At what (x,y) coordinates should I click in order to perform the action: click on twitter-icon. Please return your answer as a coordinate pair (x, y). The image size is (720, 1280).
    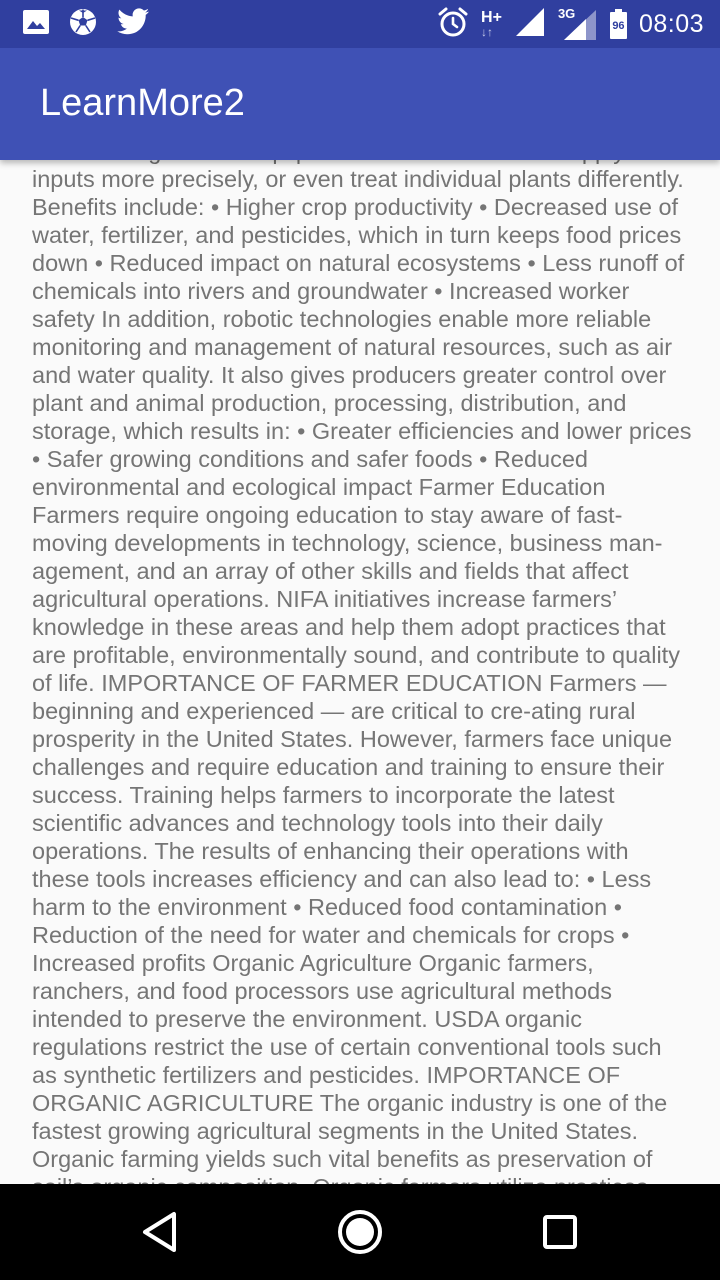
    Looking at the image, I should click on (133, 24).